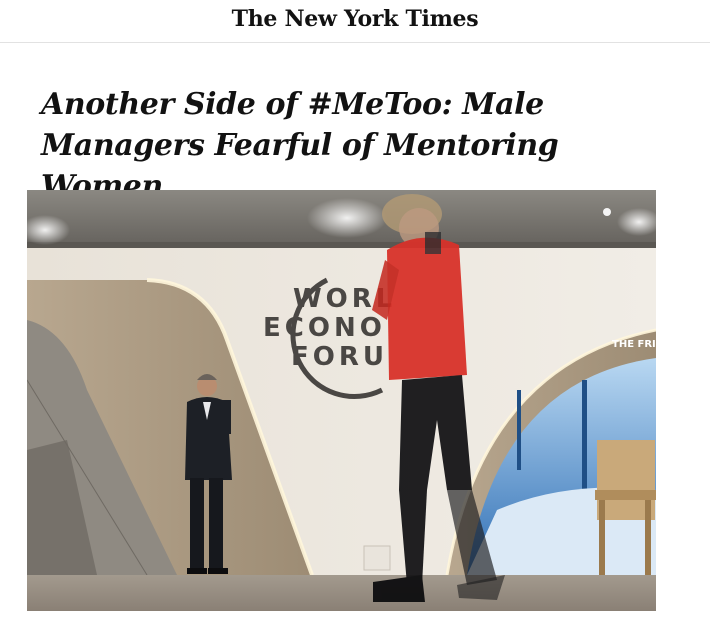 The width and height of the screenshot is (710, 624). Describe the element at coordinates (634, 344) in the screenshot. I see `sign-right: THE FRIE` at that location.